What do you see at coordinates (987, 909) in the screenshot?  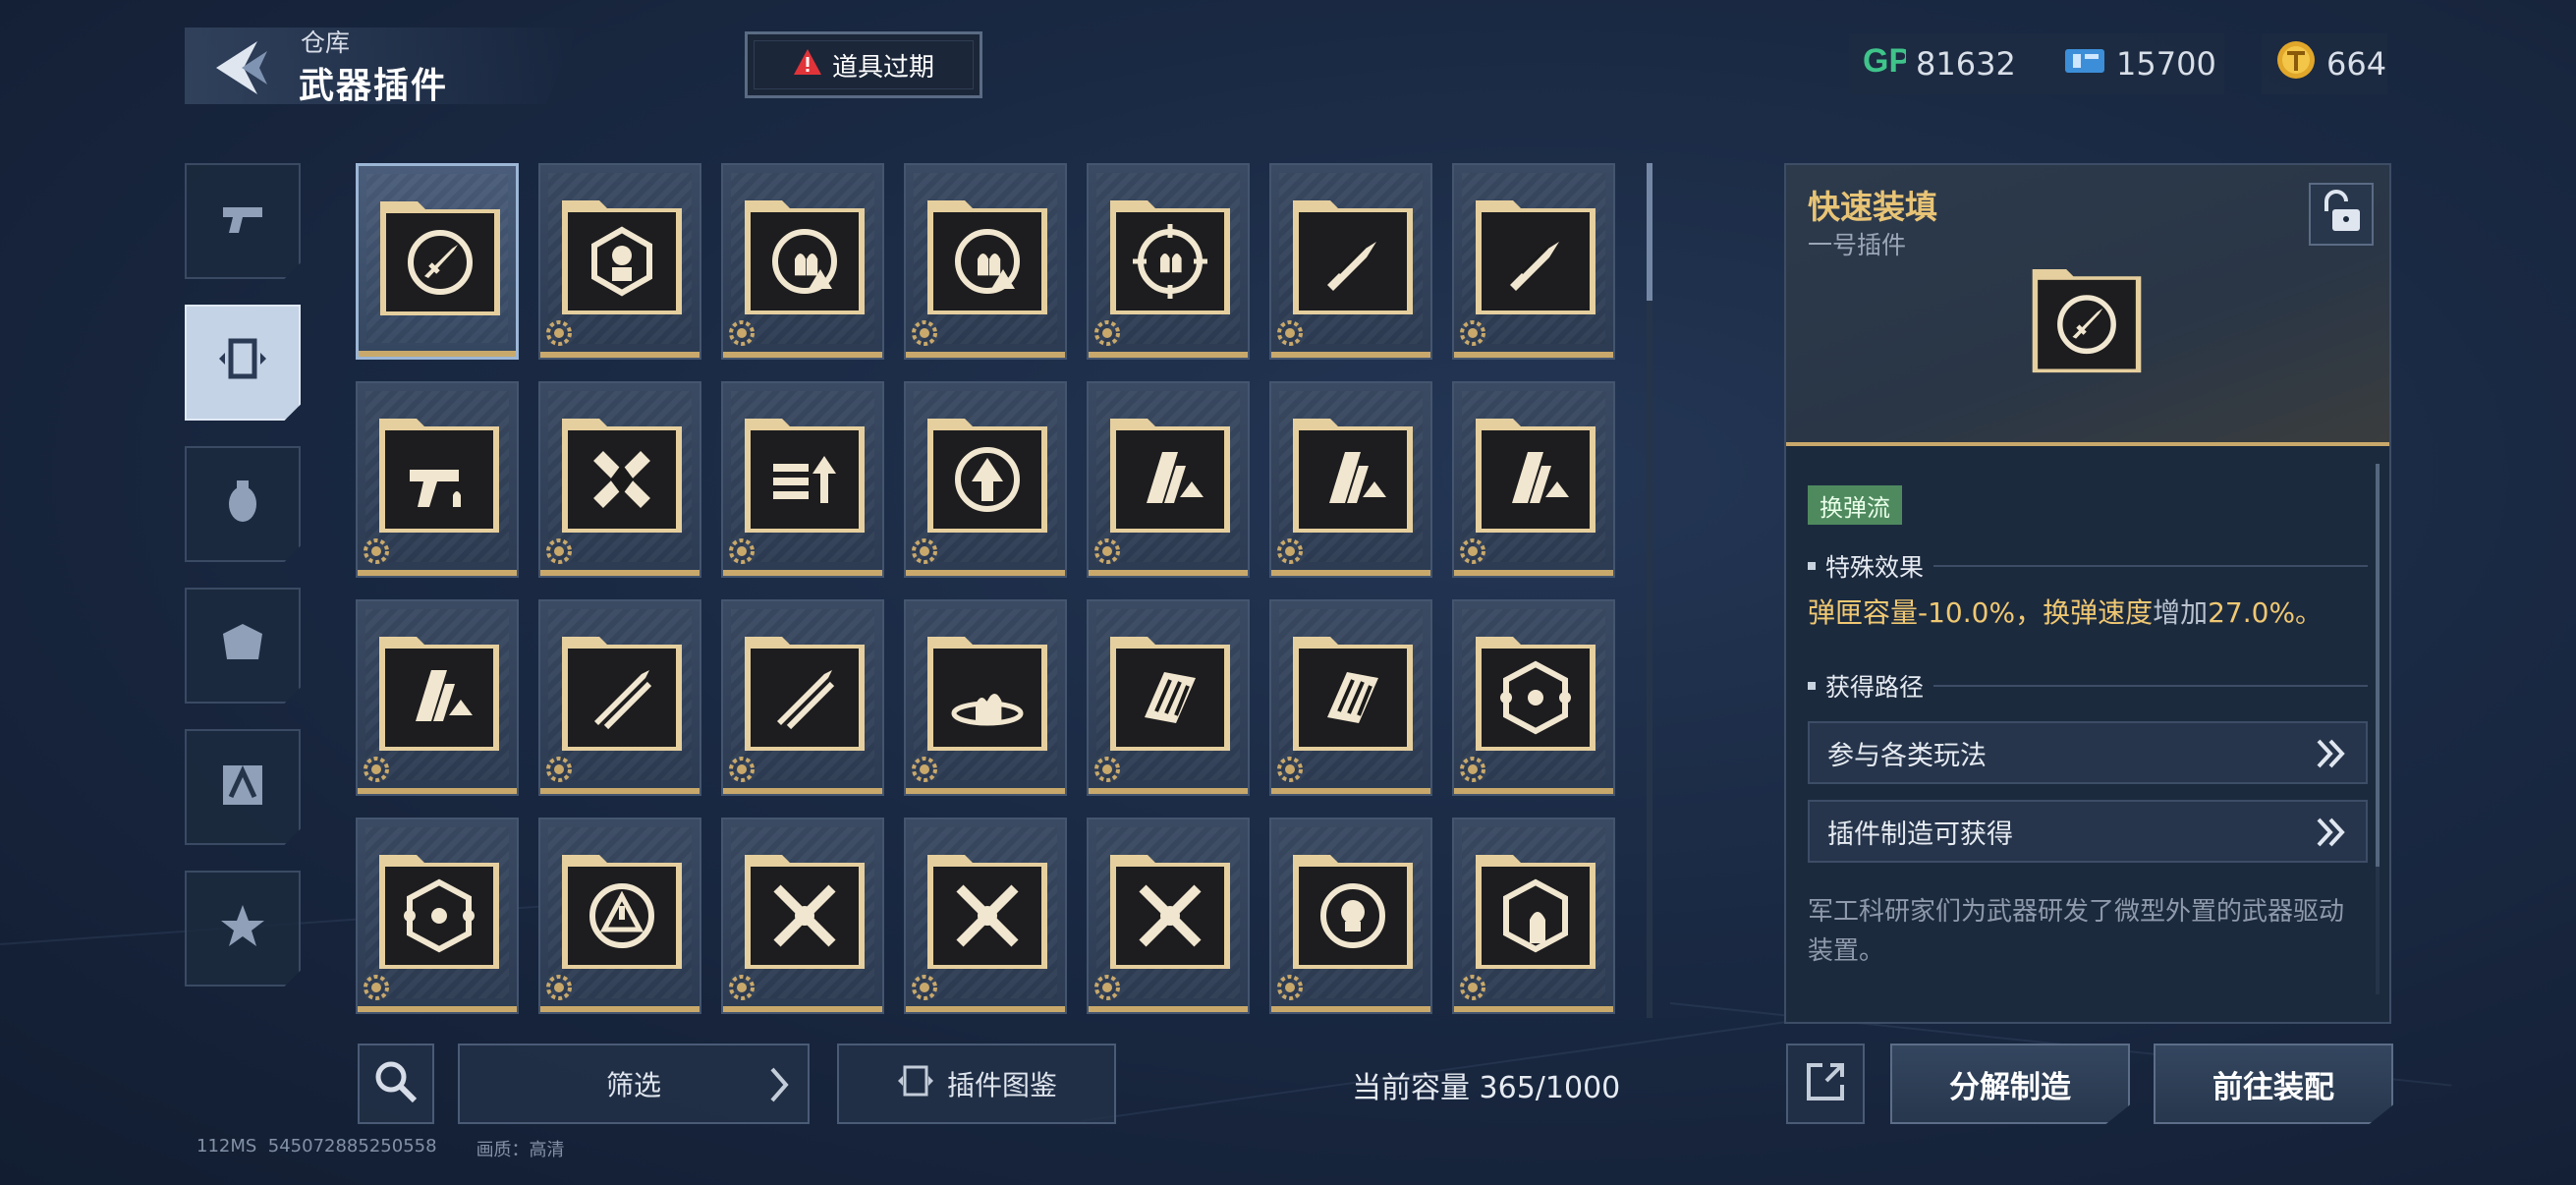 I see `cross-swords-icon` at bounding box center [987, 909].